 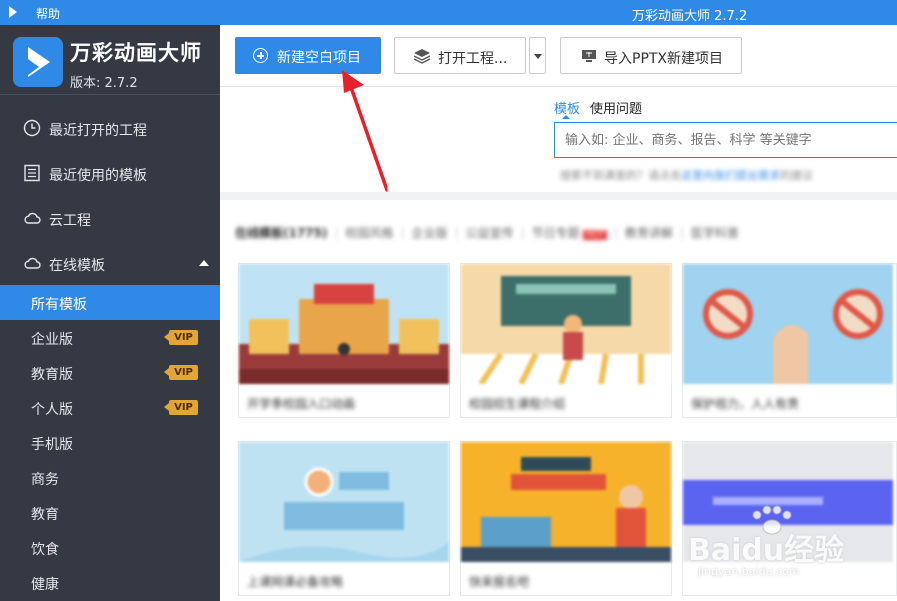 I want to click on nav-label: 在线模板, so click(x=77, y=266).